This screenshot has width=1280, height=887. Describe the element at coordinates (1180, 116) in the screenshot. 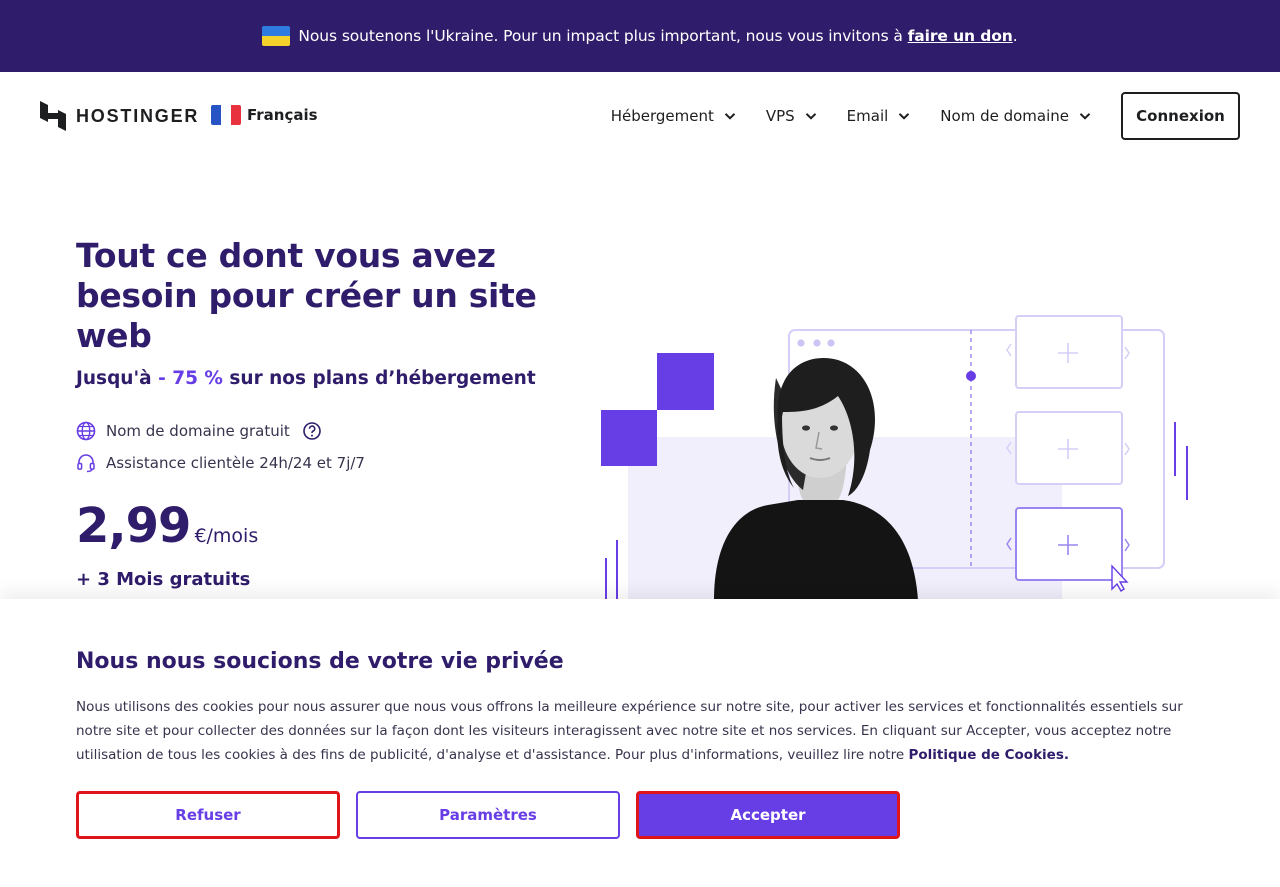

I see `login-button: Connexion` at that location.